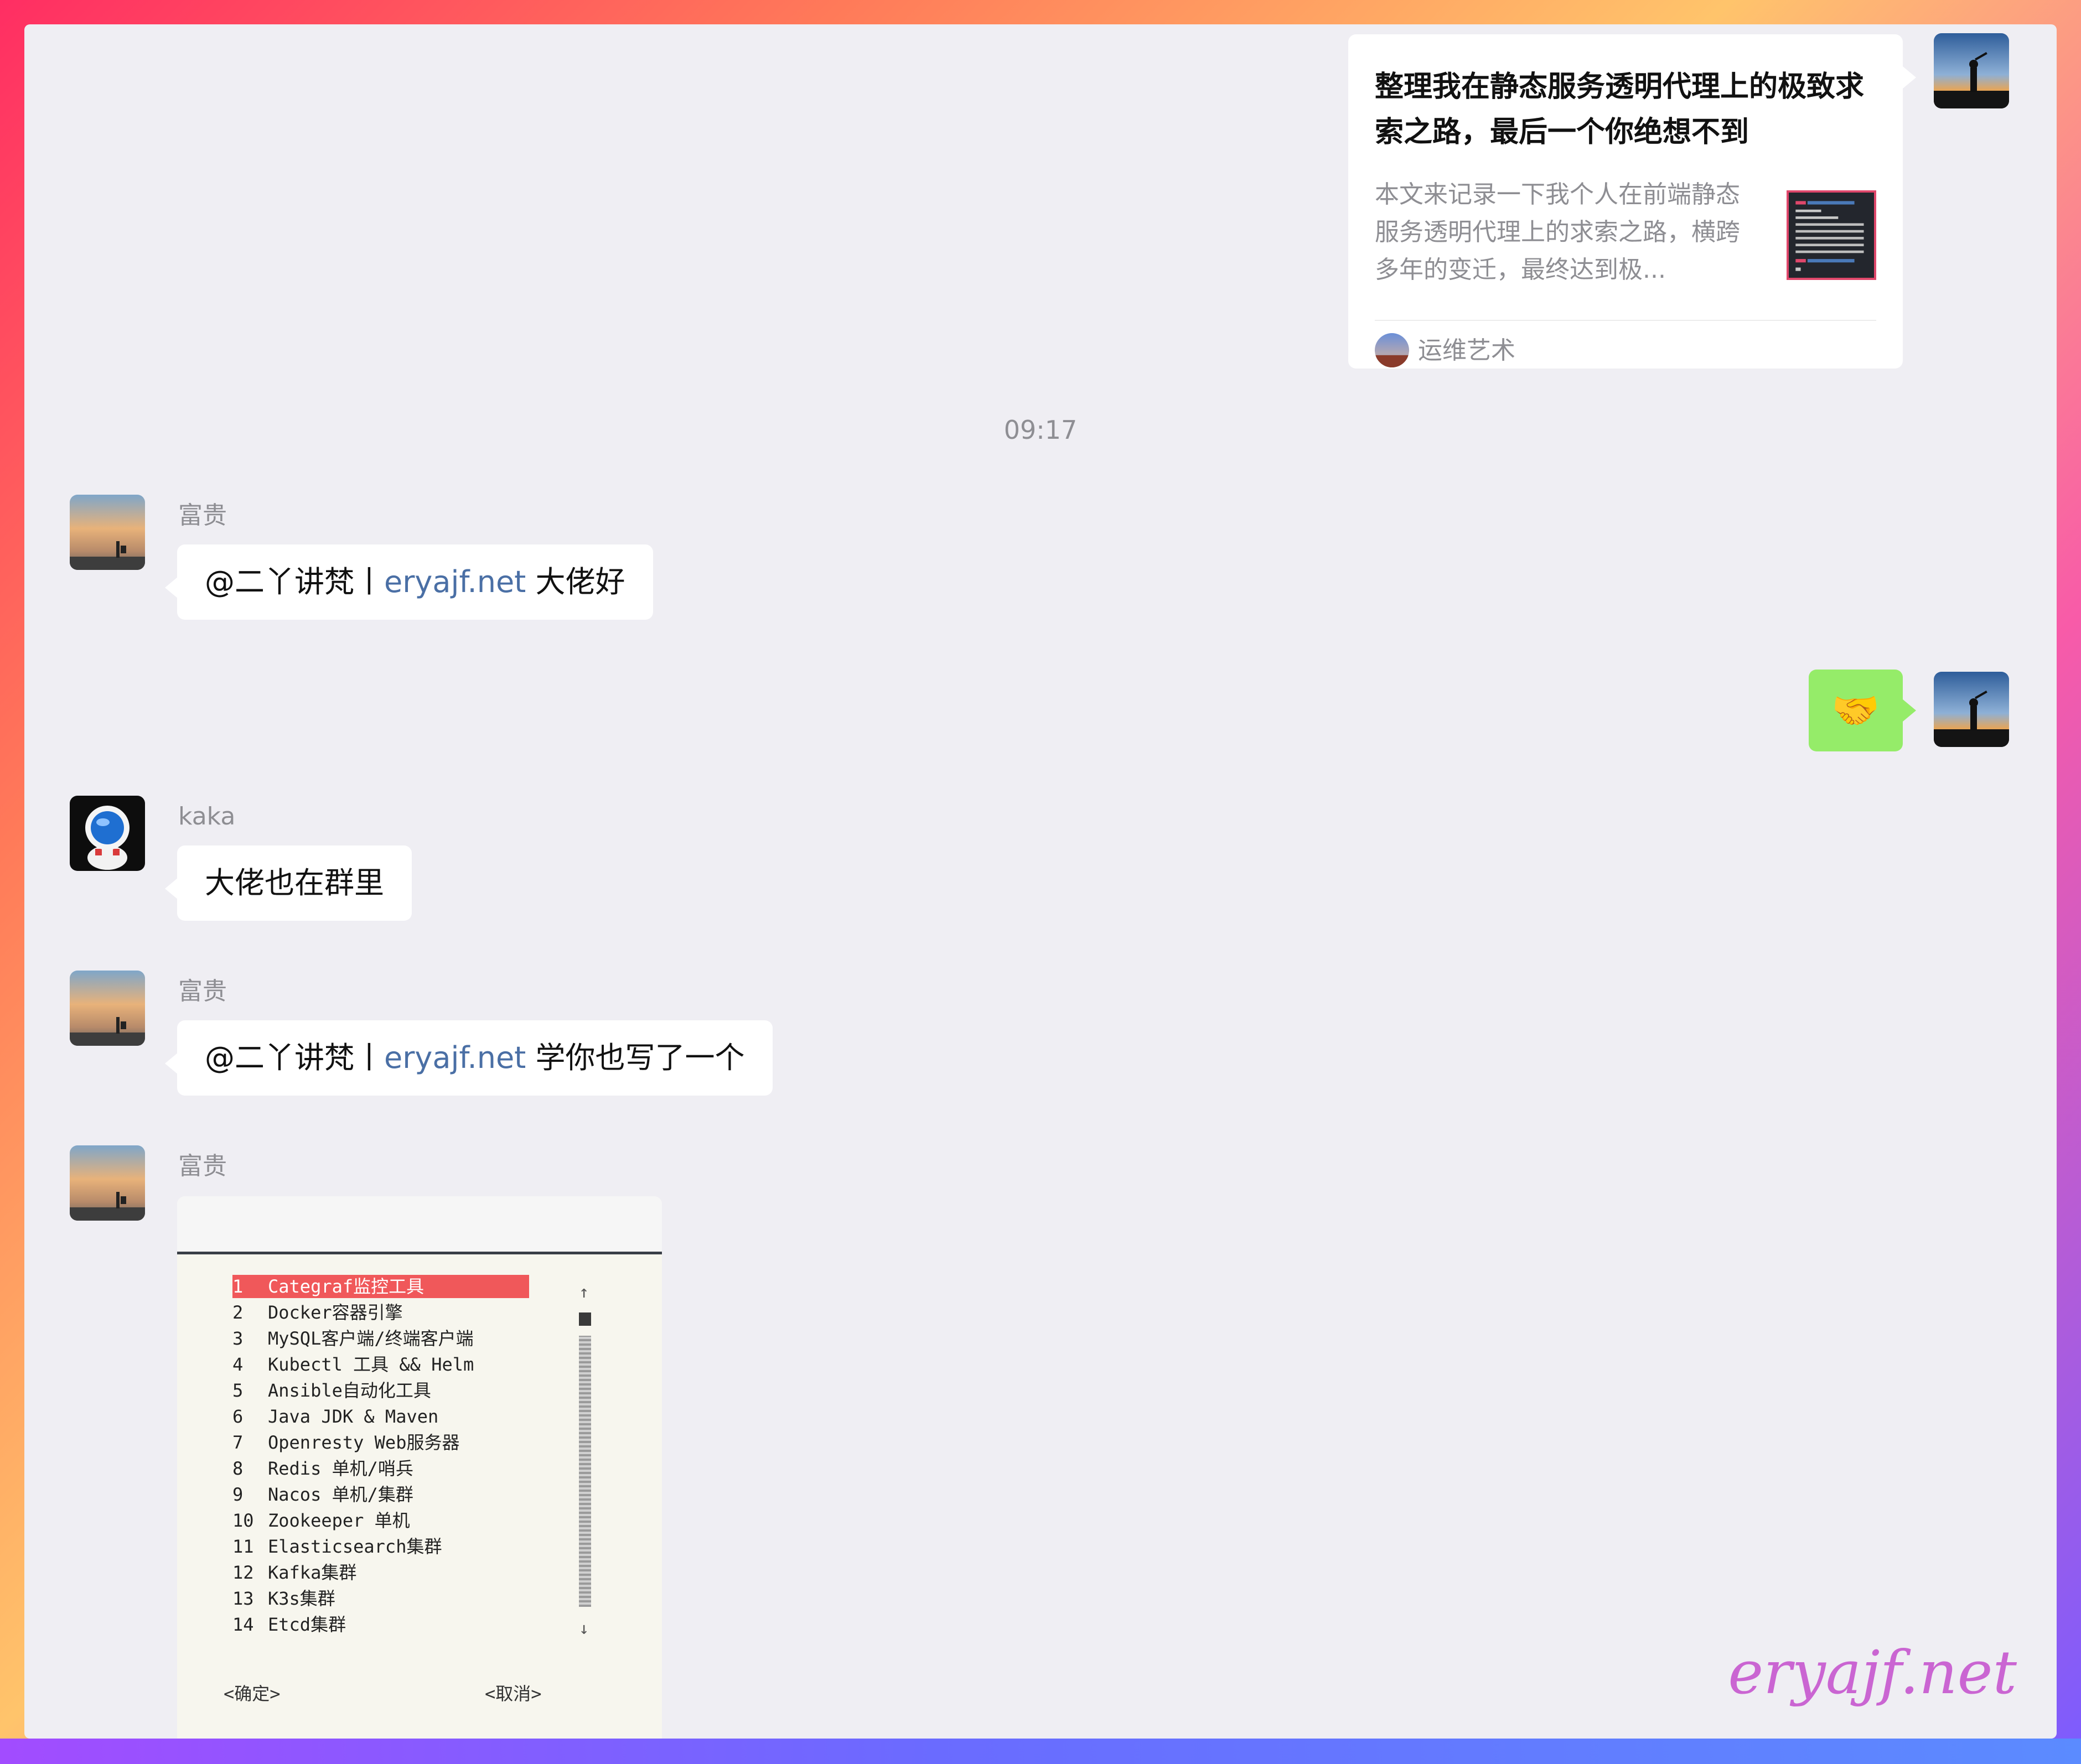 This screenshot has width=2081, height=1764. What do you see at coordinates (243, 1624) in the screenshot?
I see `menu-item-number: 14` at bounding box center [243, 1624].